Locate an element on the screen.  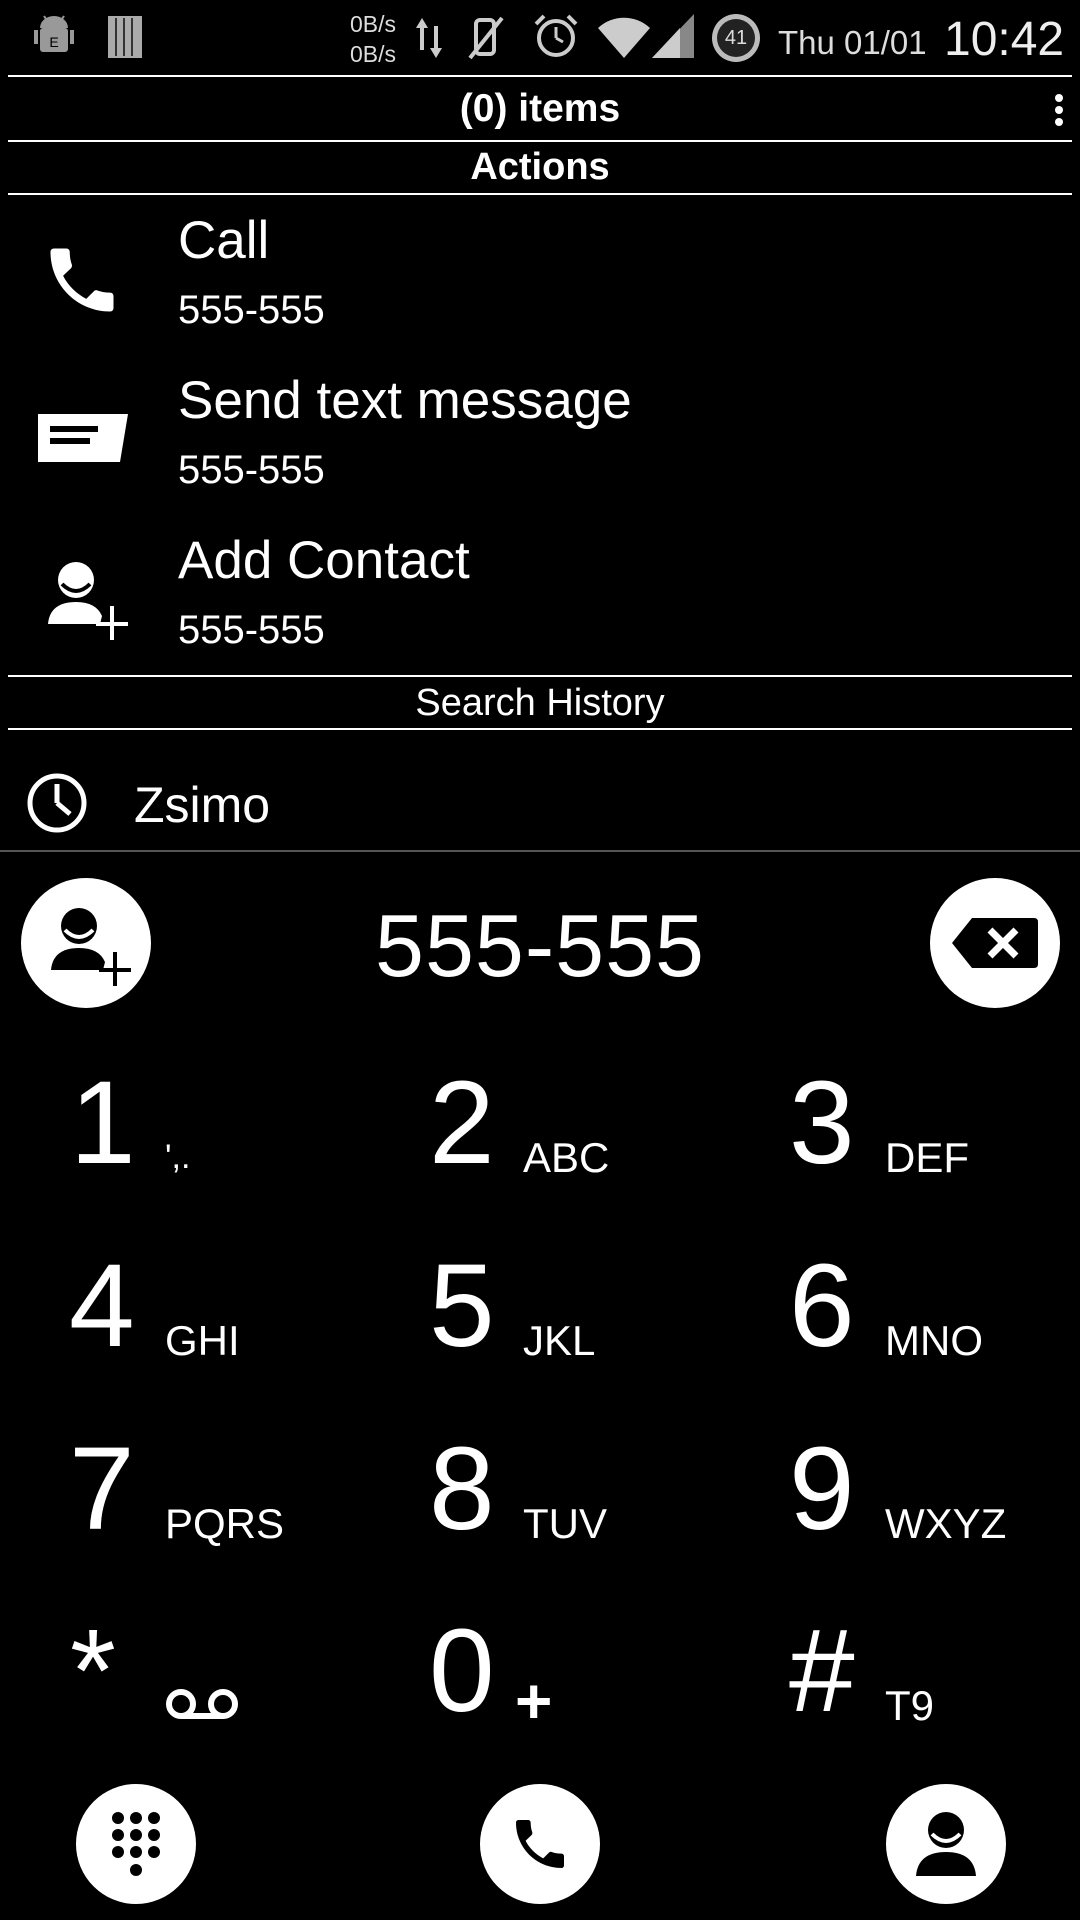
key-letters: DEF is located at coordinates (927, 1157).